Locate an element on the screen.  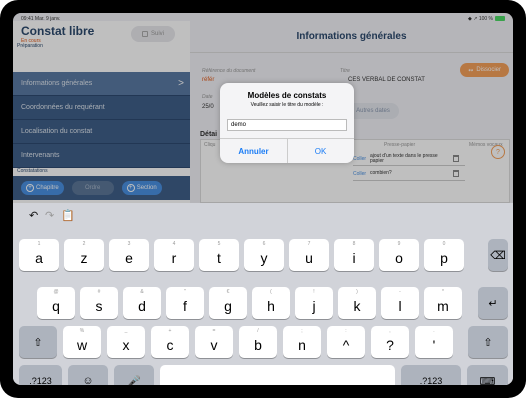
key-row2-2: & d is located at coordinates (142, 303).